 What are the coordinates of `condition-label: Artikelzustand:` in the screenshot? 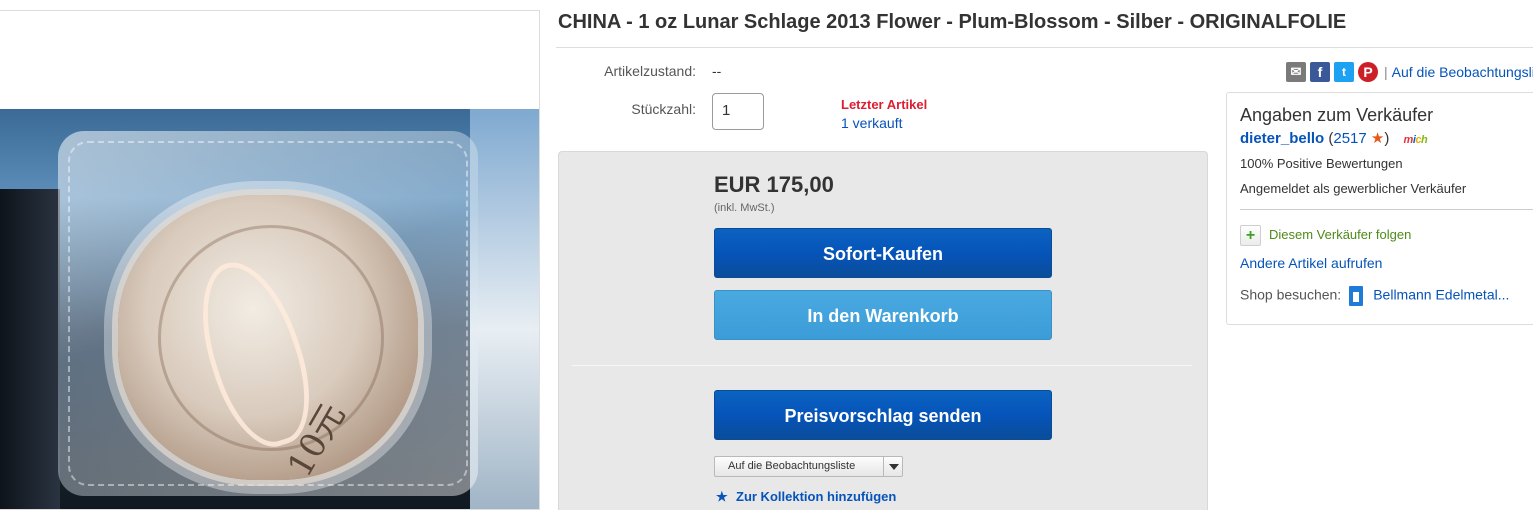 It's located at (650, 71).